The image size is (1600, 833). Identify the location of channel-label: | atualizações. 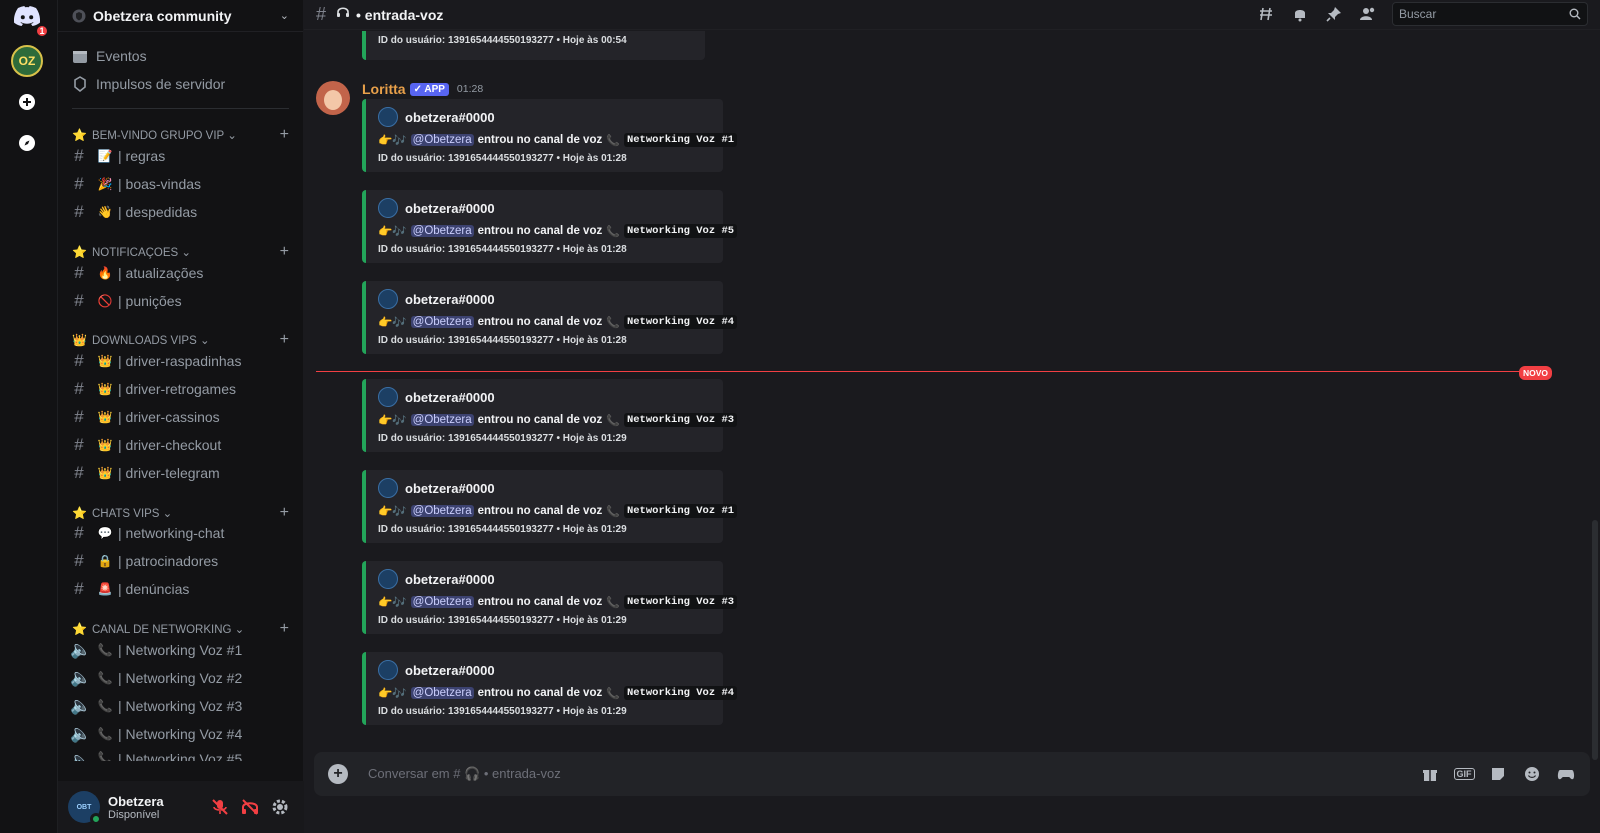
(161, 273).